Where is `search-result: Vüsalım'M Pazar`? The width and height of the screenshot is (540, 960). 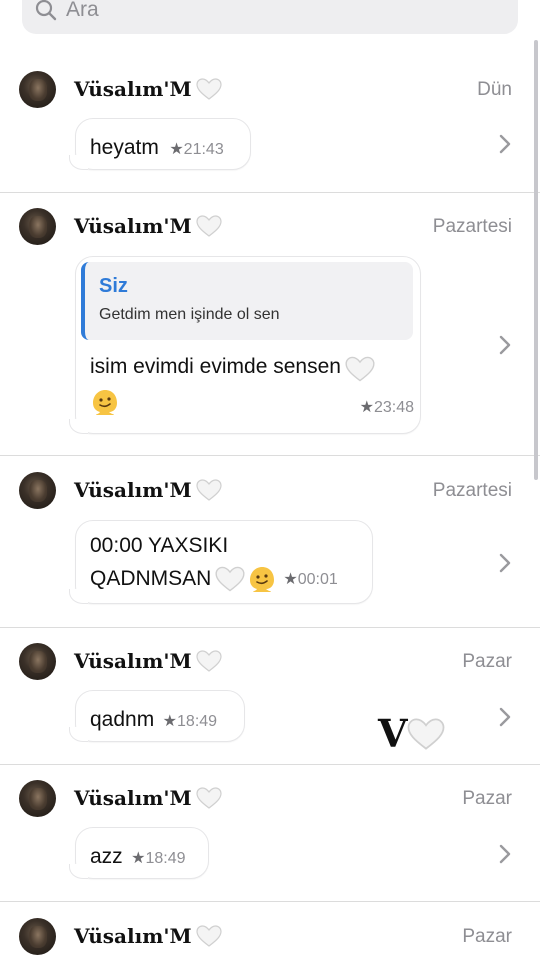 search-result: Vüsalım'M Pazar is located at coordinates (270, 939).